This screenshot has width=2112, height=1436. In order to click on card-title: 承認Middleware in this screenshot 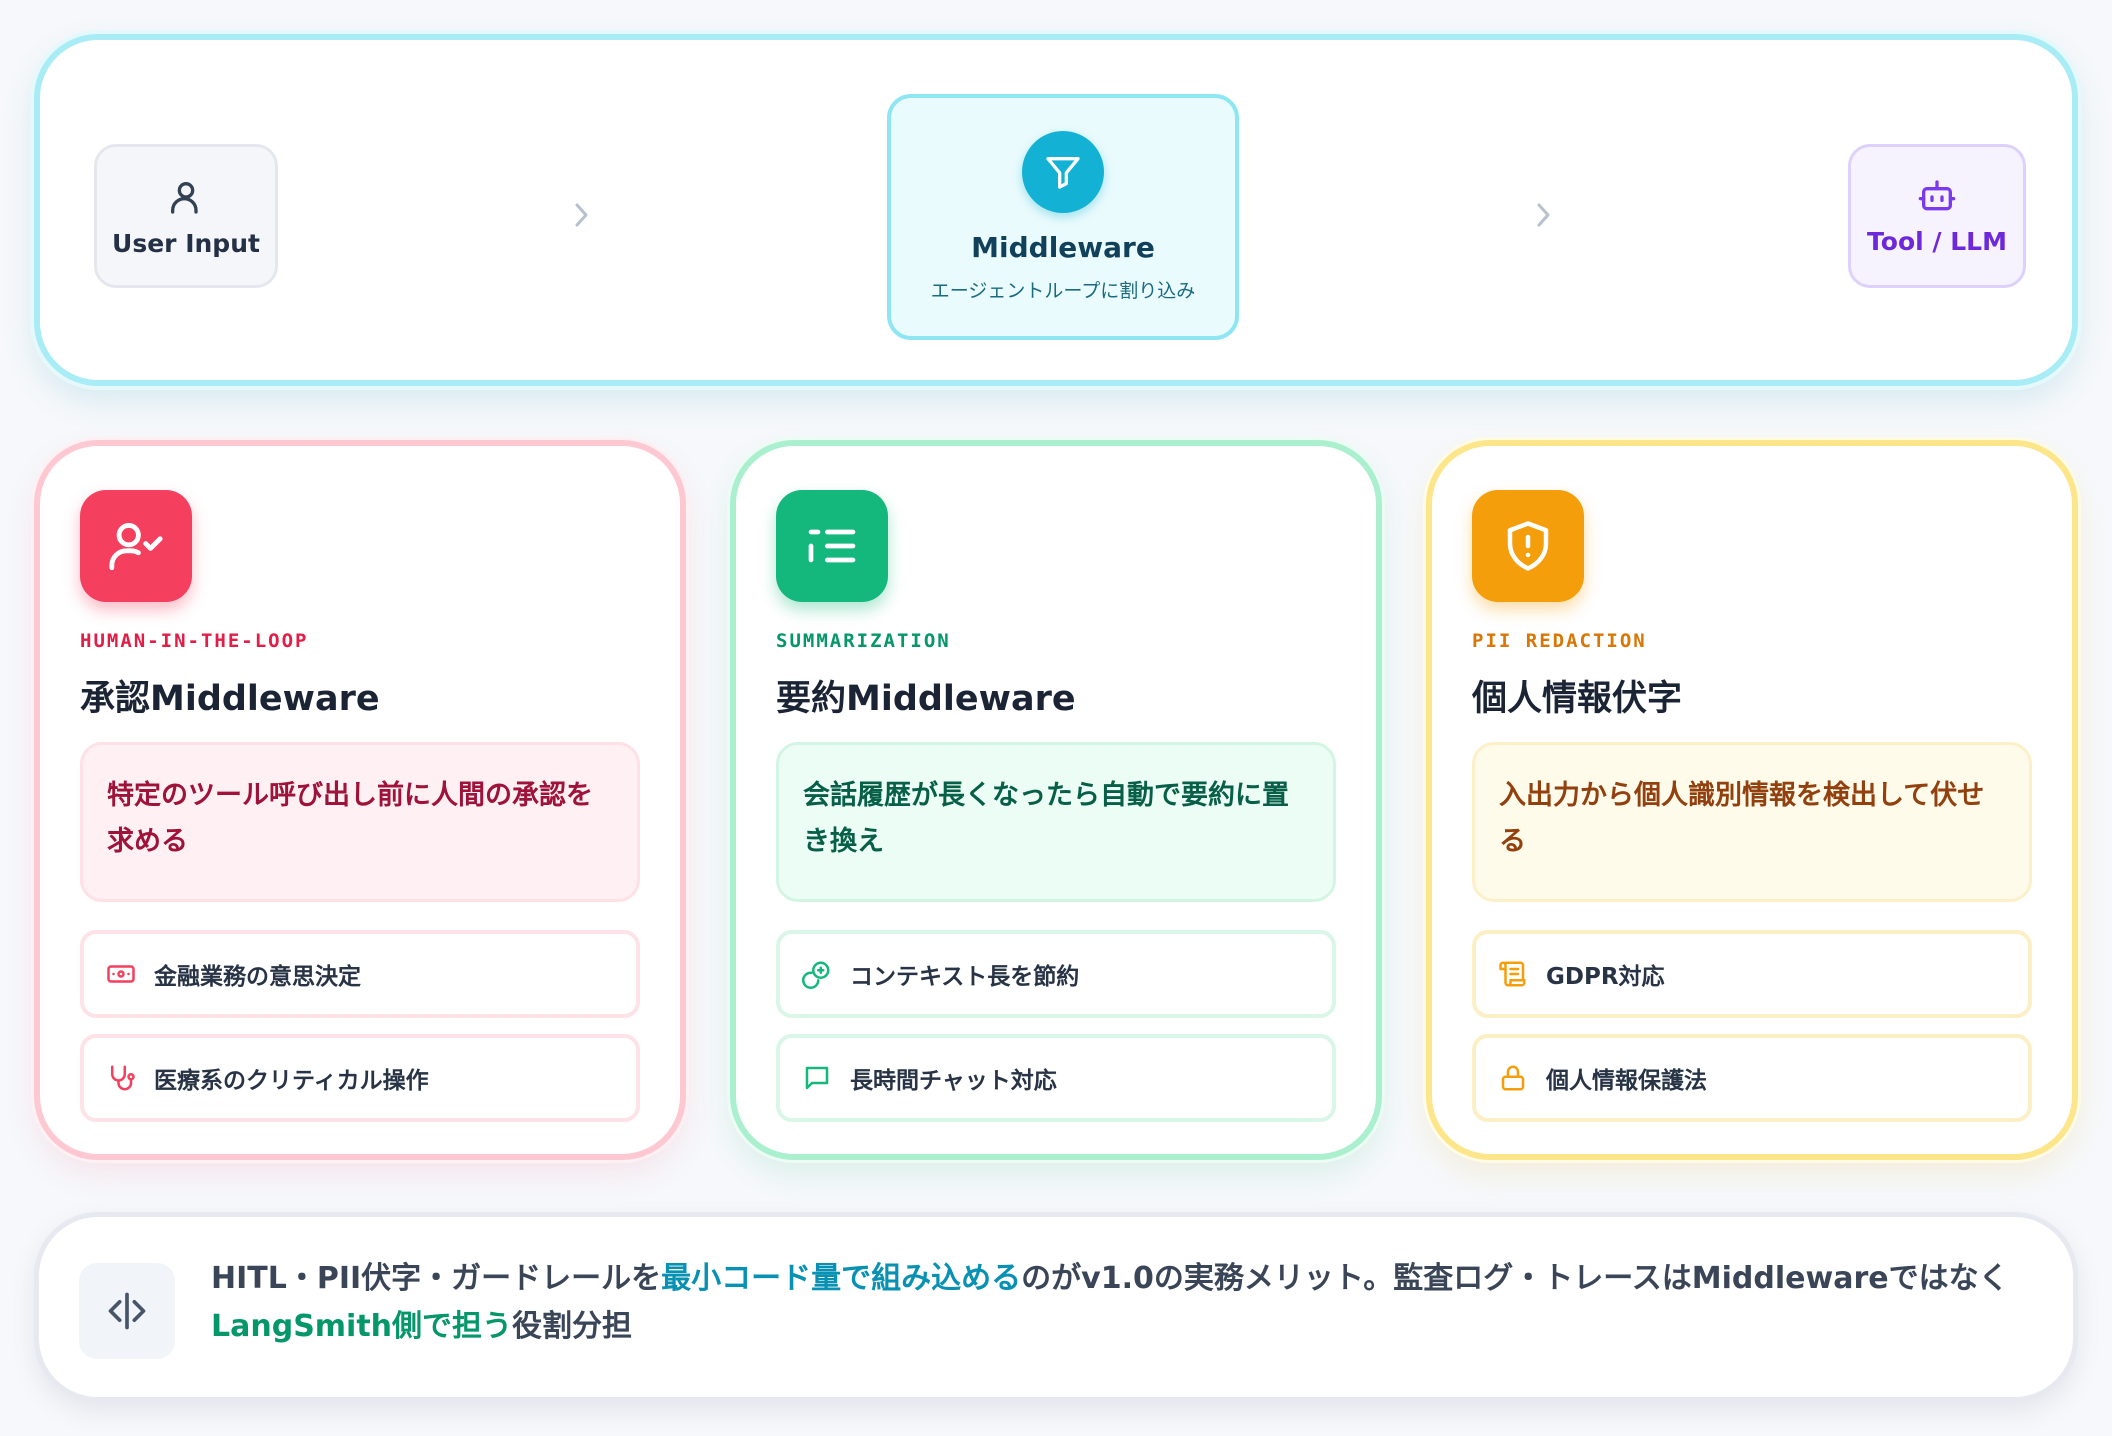, I will do `click(230, 699)`.